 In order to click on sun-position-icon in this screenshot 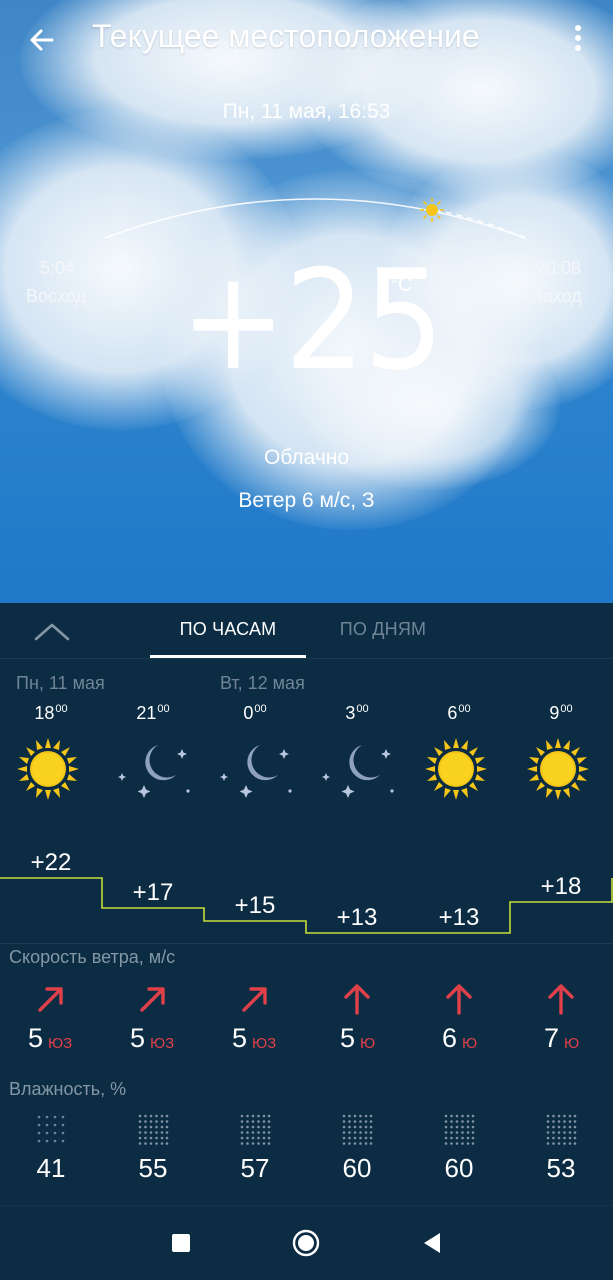, I will do `click(432, 210)`.